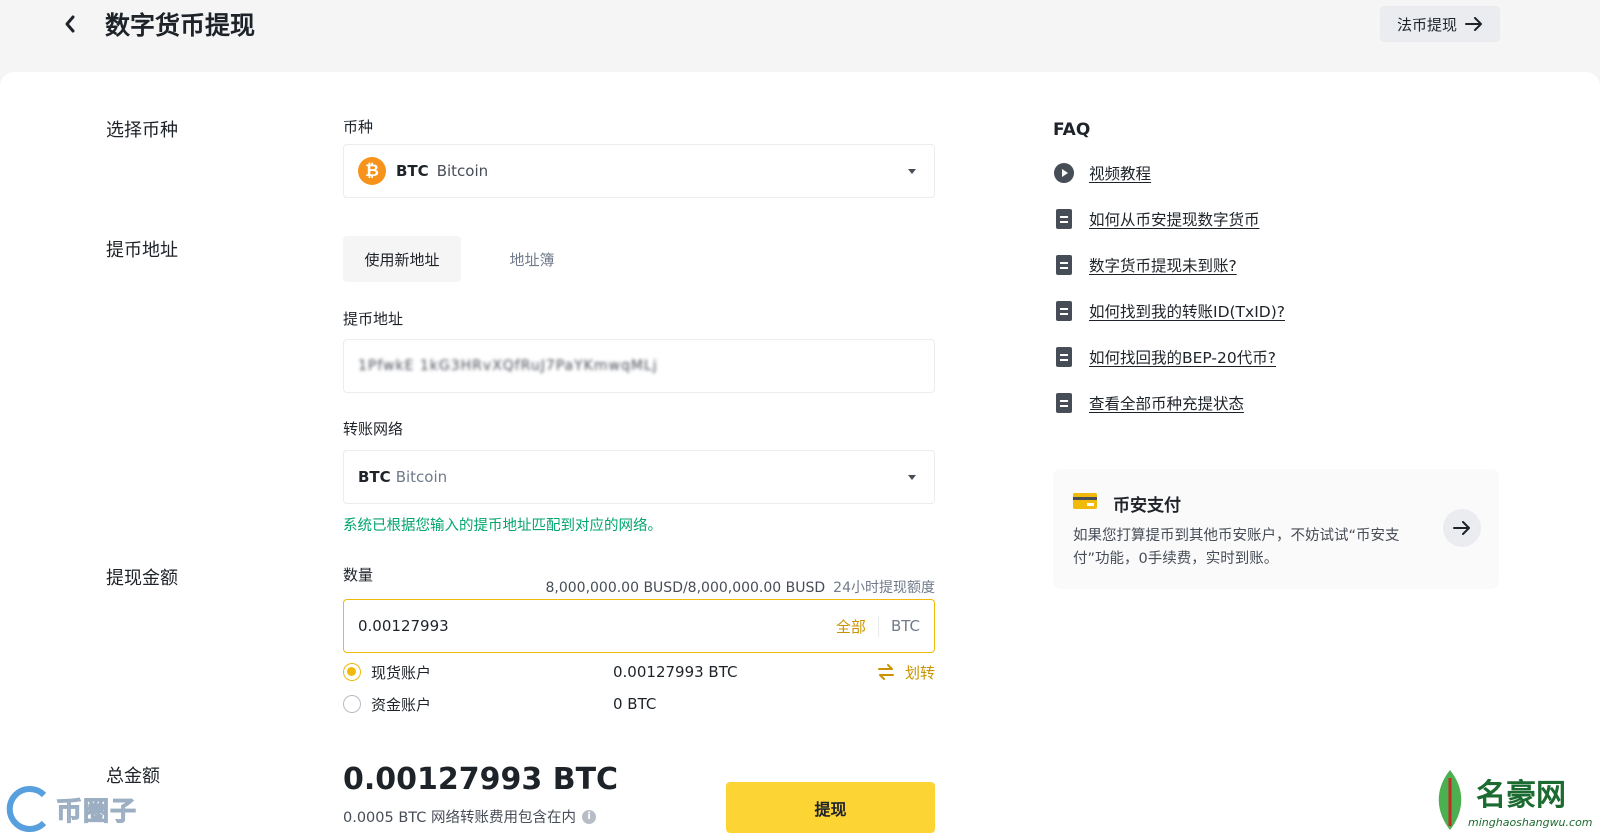 The image size is (1600, 838). I want to click on faq-link: 查看全部币种充提状态, so click(1167, 404).